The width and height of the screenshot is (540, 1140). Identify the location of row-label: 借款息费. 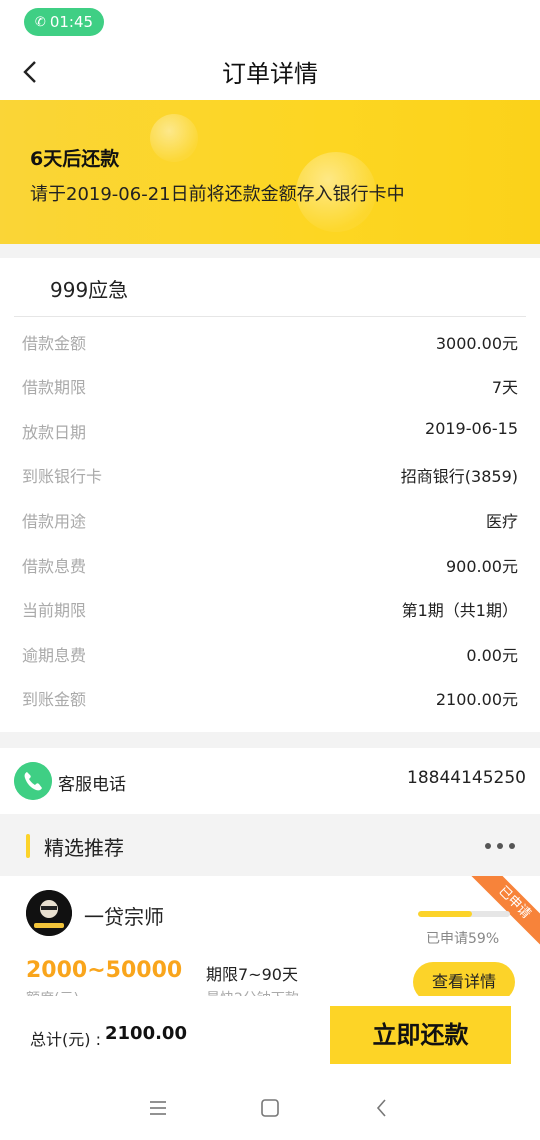
(54, 566).